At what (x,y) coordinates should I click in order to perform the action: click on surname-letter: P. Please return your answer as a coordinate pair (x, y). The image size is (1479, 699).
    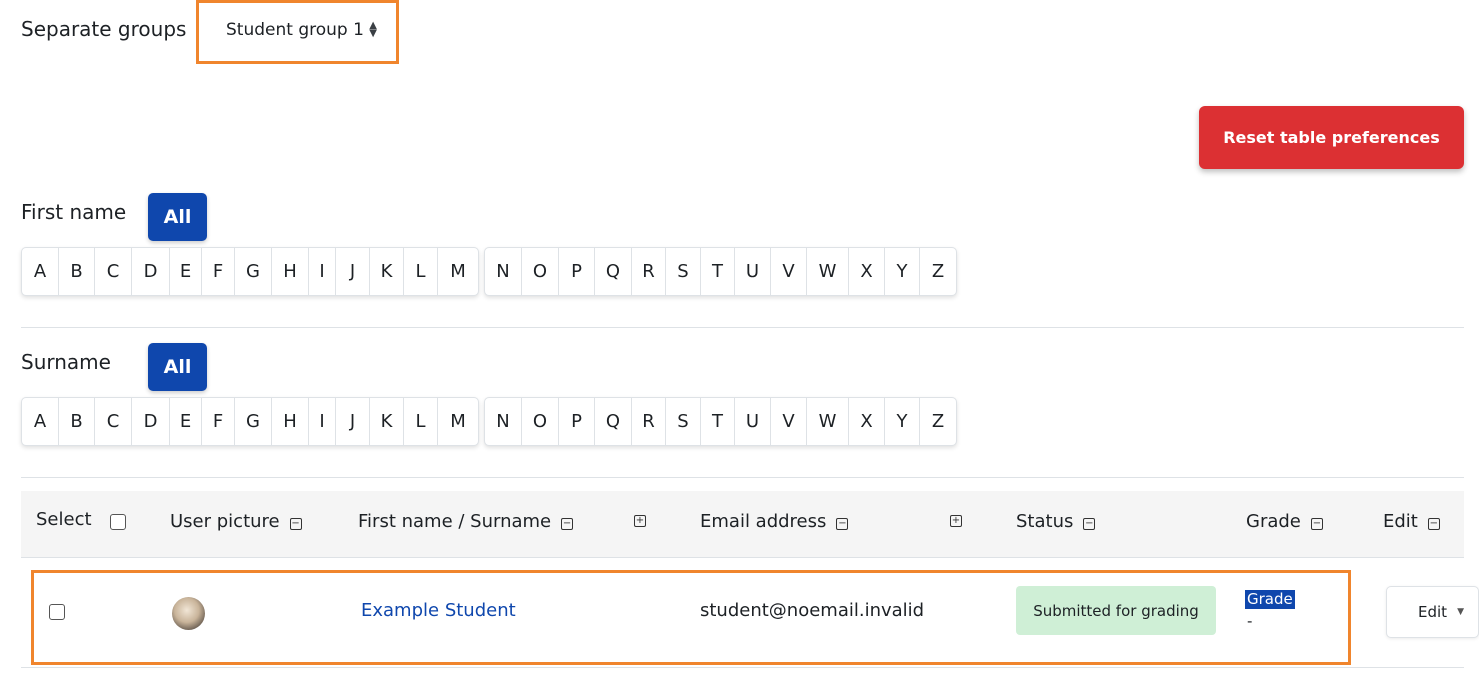
    Looking at the image, I should click on (577, 421).